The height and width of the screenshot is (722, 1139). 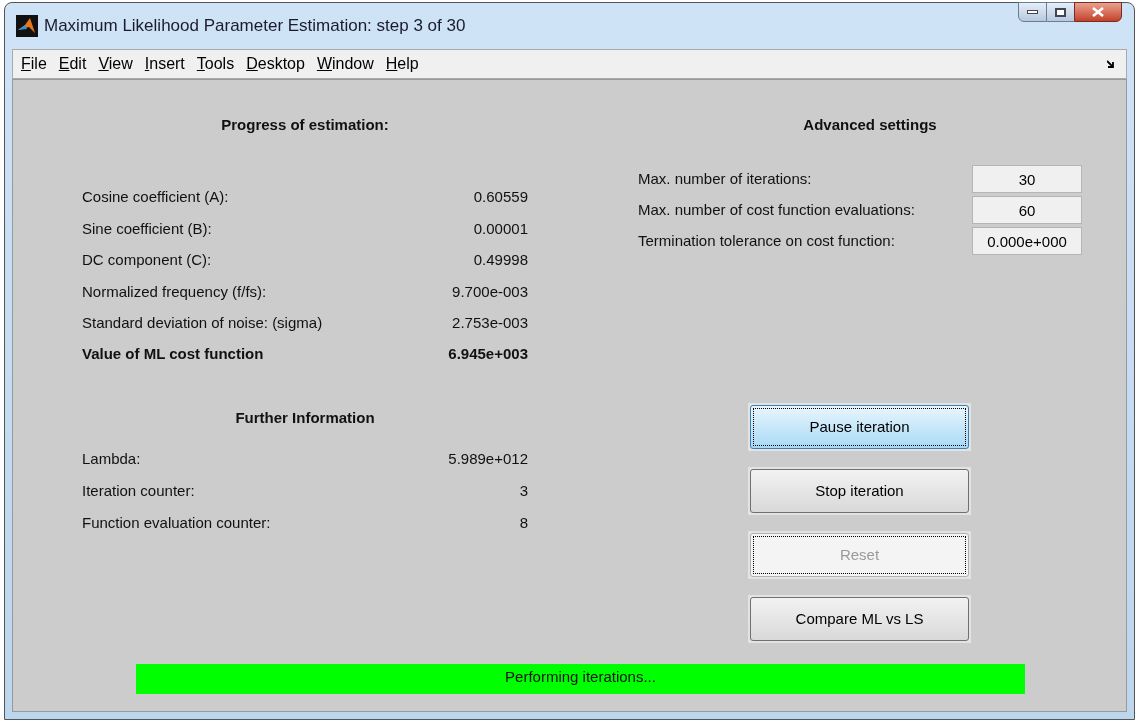 What do you see at coordinates (1027, 179) in the screenshot?
I see `input-field: 30` at bounding box center [1027, 179].